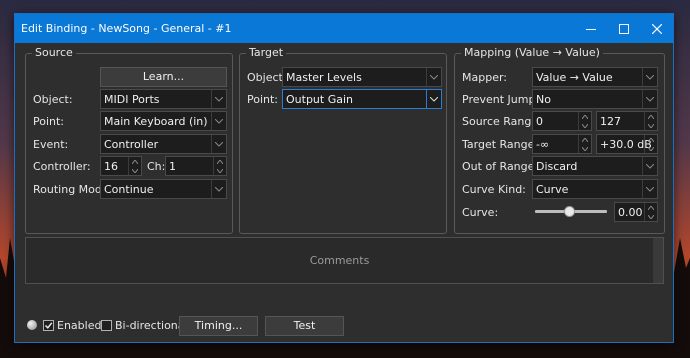  I want to click on channel-value: 1, so click(172, 166).